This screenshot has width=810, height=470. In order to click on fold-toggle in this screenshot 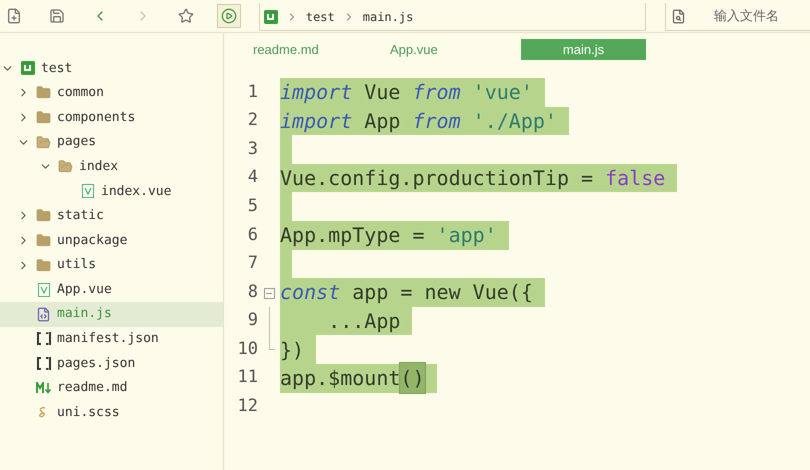, I will do `click(269, 293)`.